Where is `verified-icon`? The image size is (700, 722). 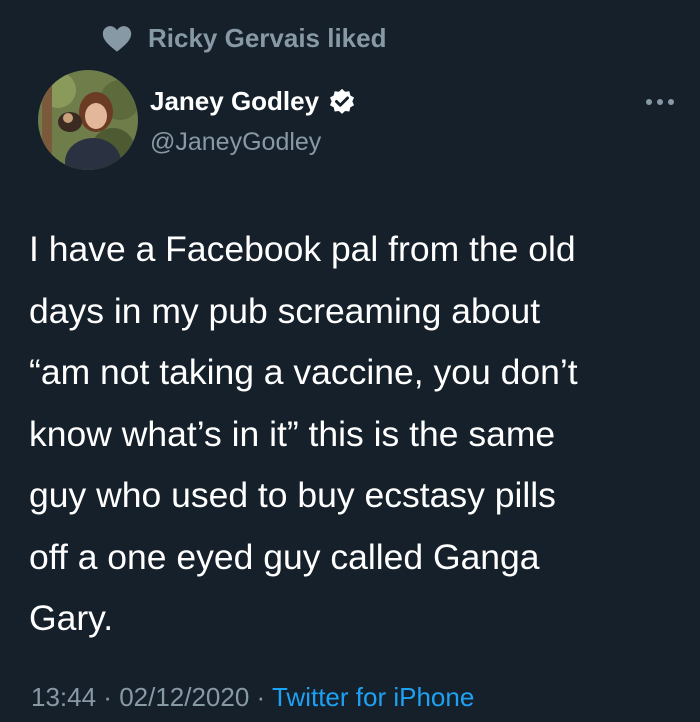
verified-icon is located at coordinates (342, 101).